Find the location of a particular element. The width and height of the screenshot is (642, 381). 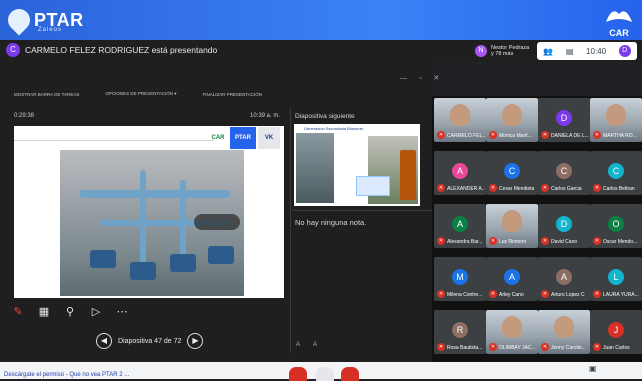

slide-photo-pumps is located at coordinates (152, 223).